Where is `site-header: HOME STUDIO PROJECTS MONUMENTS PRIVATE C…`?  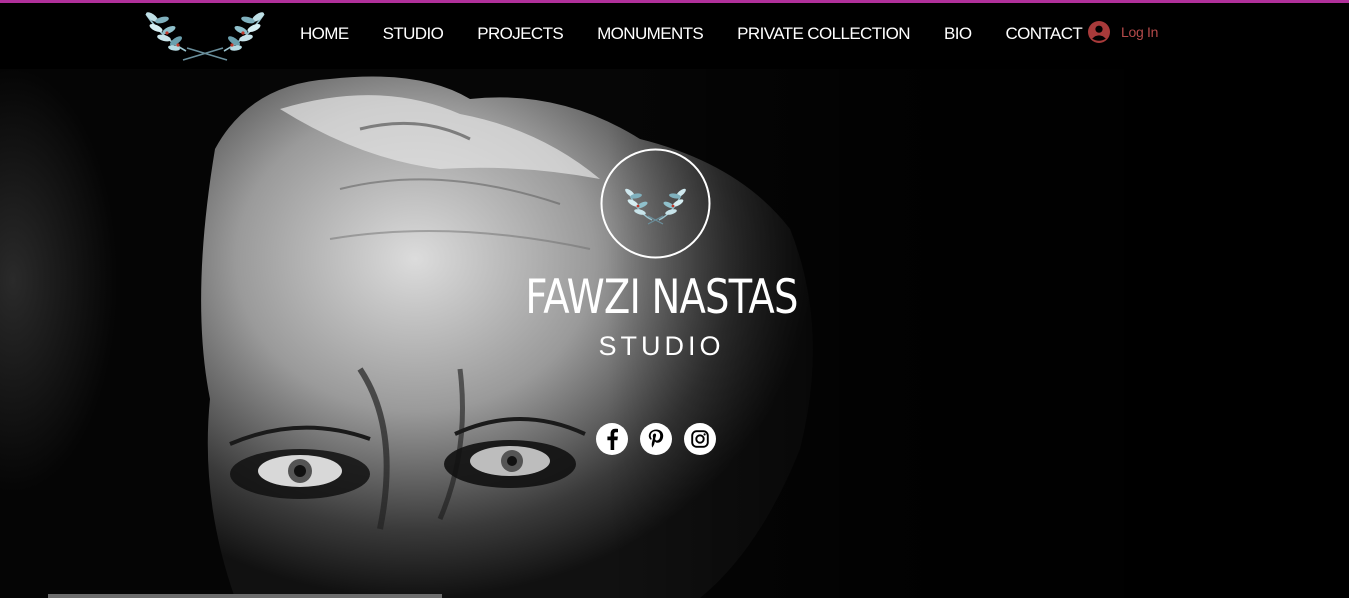
site-header: HOME STUDIO PROJECTS MONUMENTS PRIVATE C… is located at coordinates (674, 36).